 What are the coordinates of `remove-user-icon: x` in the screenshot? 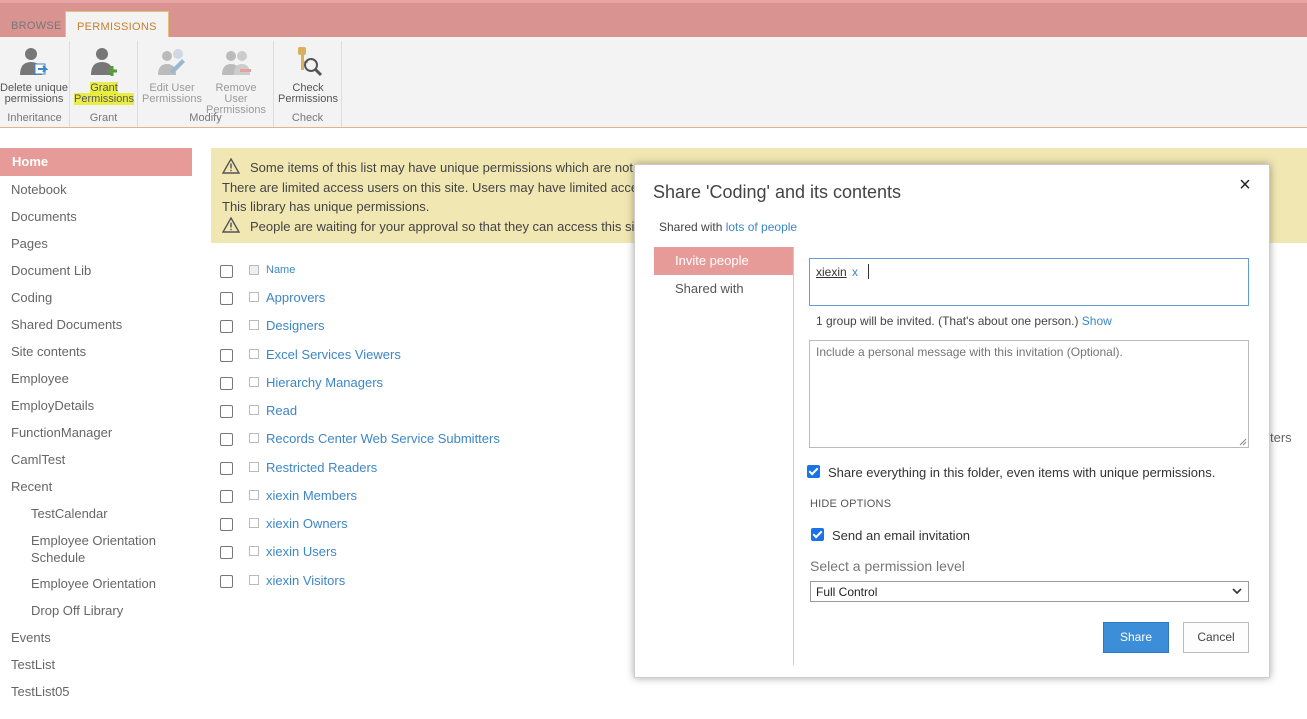 It's located at (855, 272).